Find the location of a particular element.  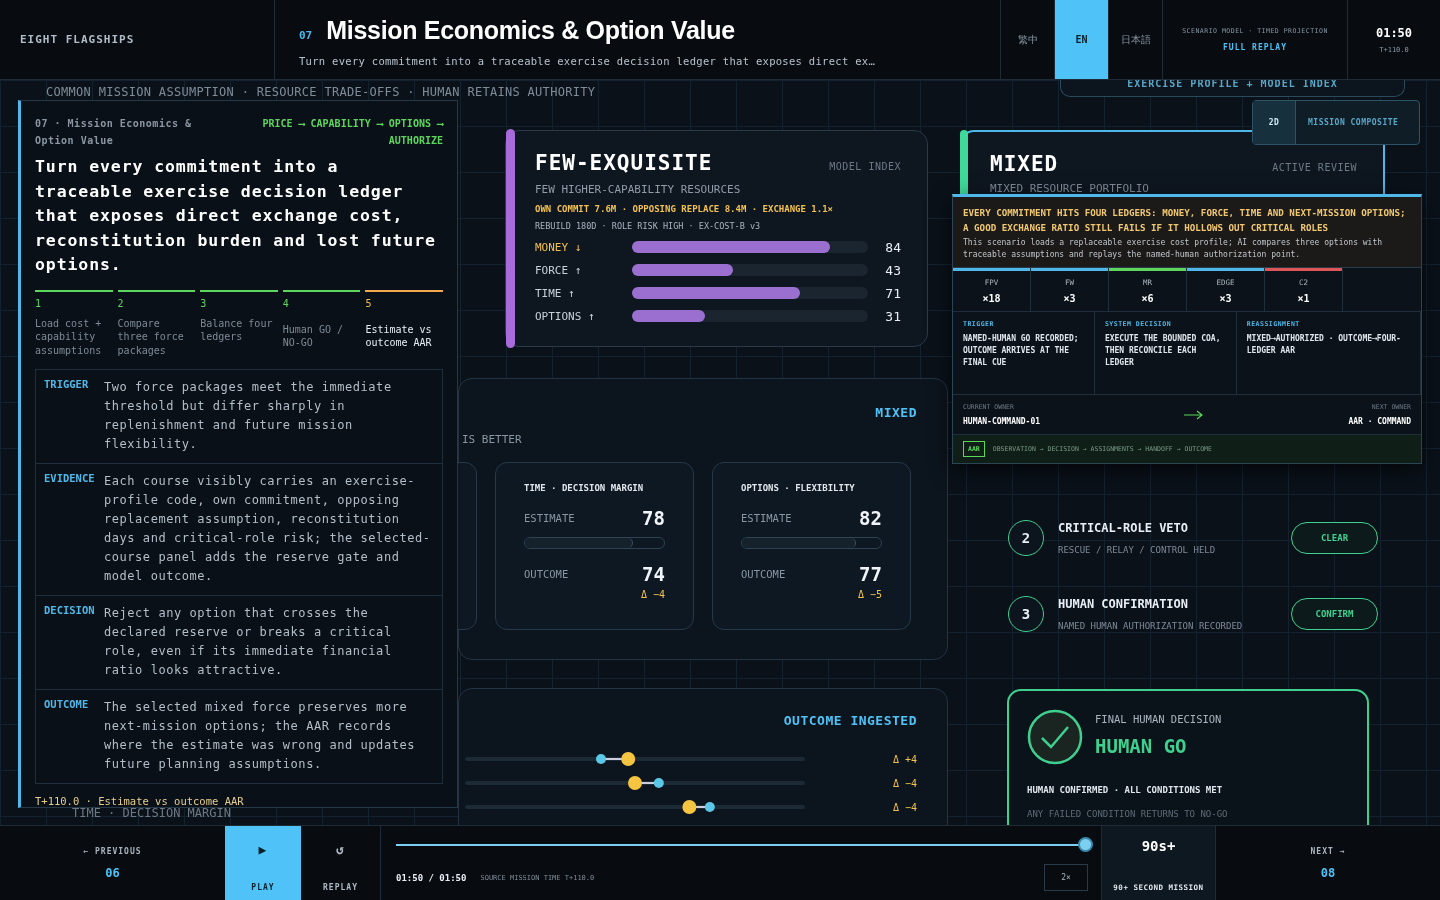

assumption-label: COMMON MISSION ASSUMPTION · RESOURCE TRADE-OFFS · HUMAN RETAINS AUTHORITY is located at coordinates (321, 92).